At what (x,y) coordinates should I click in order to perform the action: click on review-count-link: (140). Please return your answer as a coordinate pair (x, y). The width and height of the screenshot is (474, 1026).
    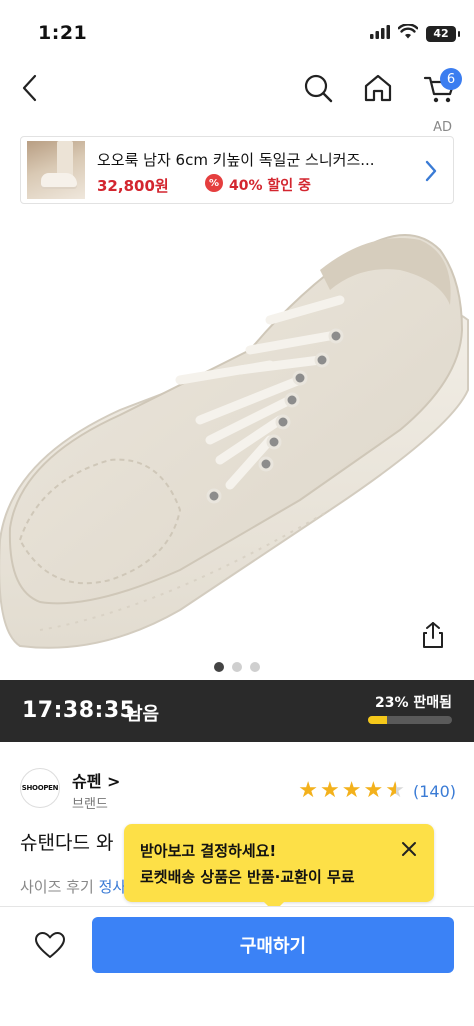
    Looking at the image, I should click on (434, 791).